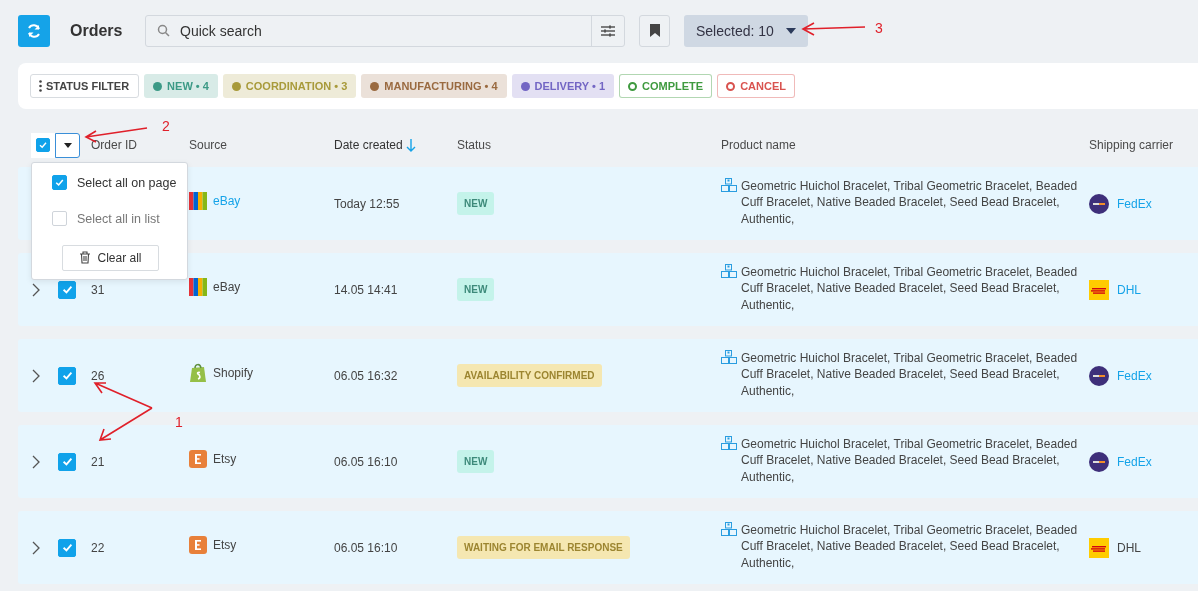 The height and width of the screenshot is (591, 1198). What do you see at coordinates (474, 145) in the screenshot?
I see `column-header: Status` at bounding box center [474, 145].